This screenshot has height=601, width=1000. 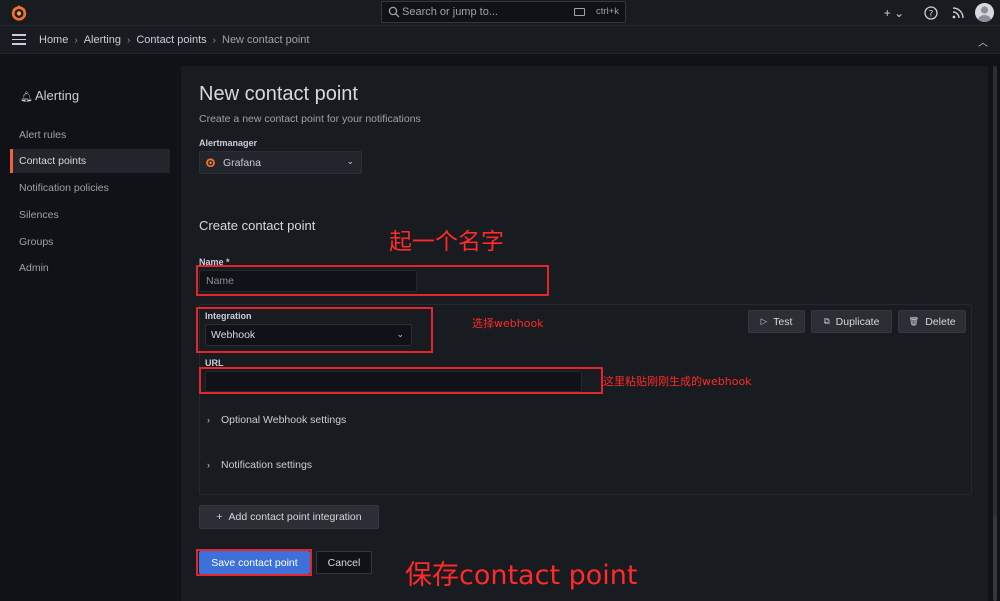 I want to click on annotation-name: 起一个名字, so click(x=446, y=242).